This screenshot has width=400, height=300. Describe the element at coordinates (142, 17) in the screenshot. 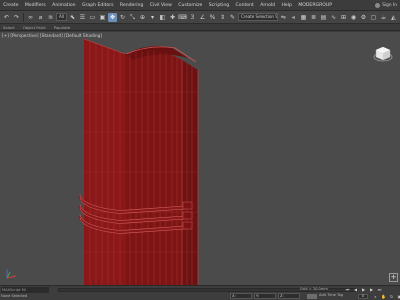

I see `placement-icon: ⊕` at that location.